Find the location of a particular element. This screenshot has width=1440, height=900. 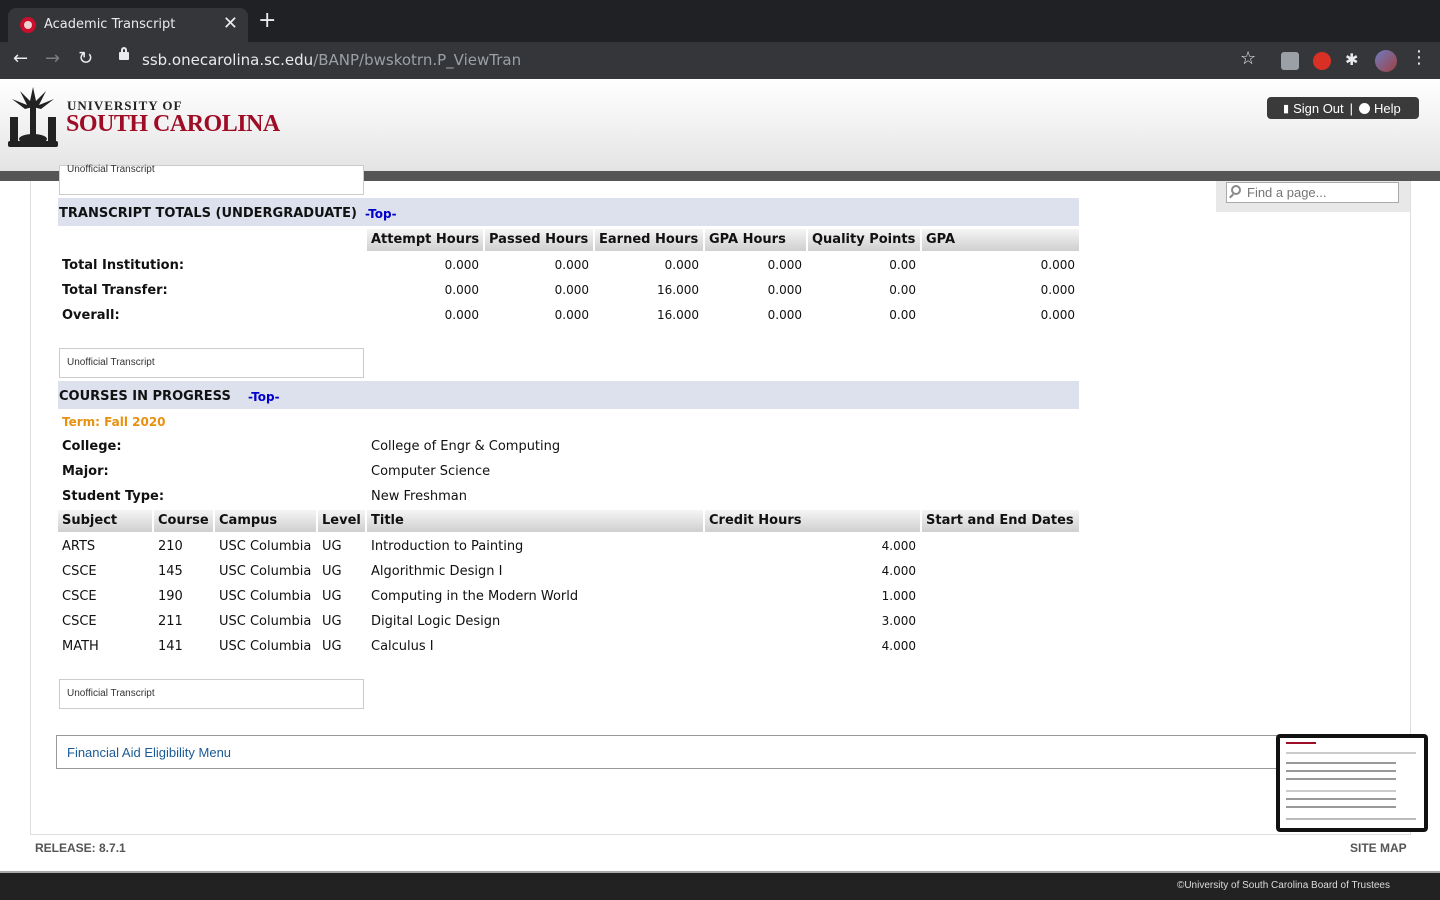

value-cell: 16.000 is located at coordinates (678, 315).